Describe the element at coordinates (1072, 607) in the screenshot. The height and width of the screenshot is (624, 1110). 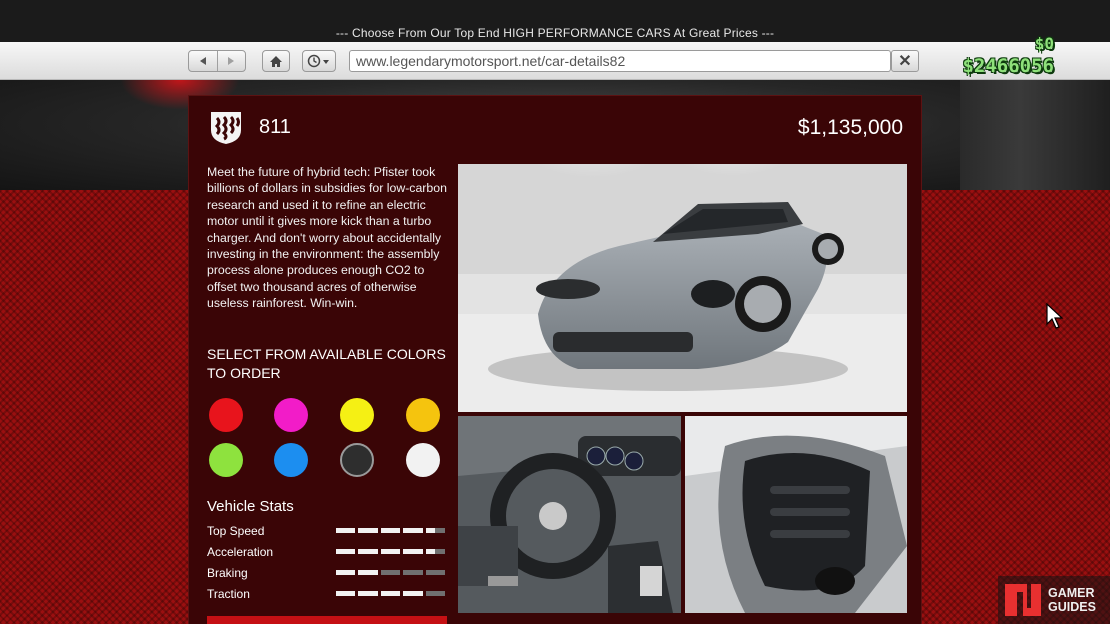
I see `watermark-line2: GUIDES` at that location.